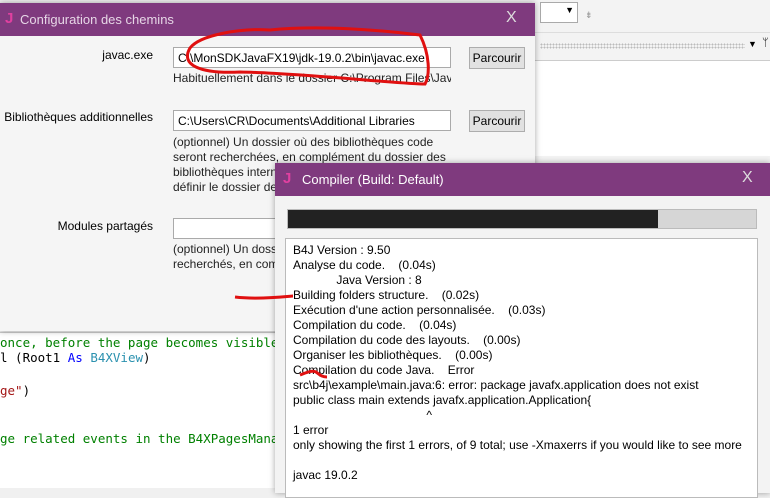 Image resolution: width=770 pixels, height=498 pixels. Describe the element at coordinates (393, 355) in the screenshot. I see `log-line: Organiser les bibliothèques. (0.00s)` at that location.